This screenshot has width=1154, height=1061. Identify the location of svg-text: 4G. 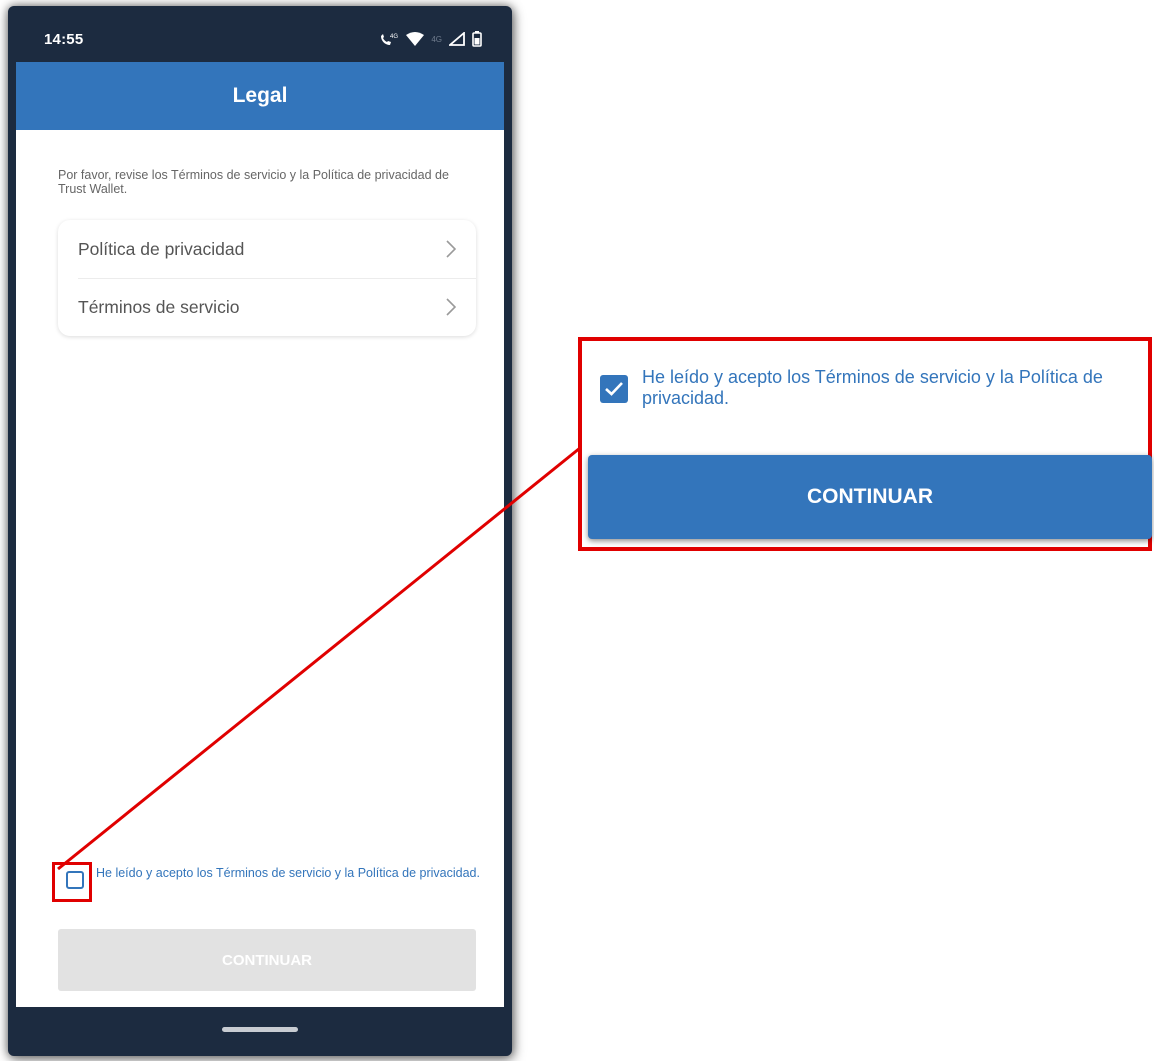
(394, 37).